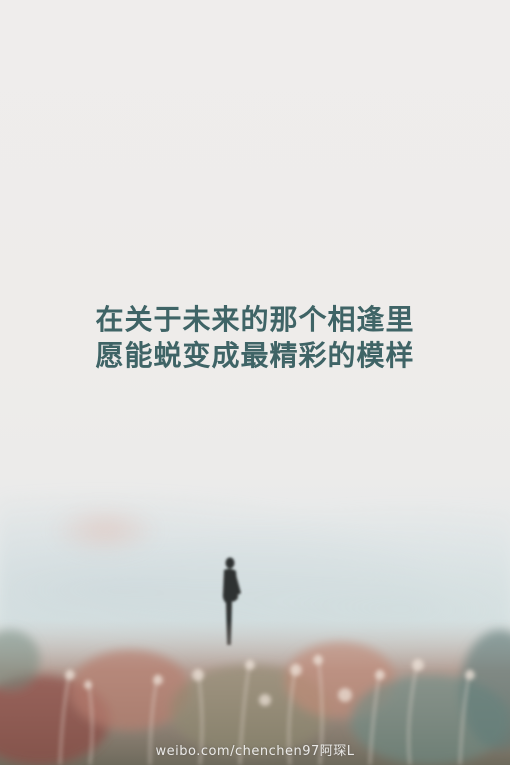  What do you see at coordinates (255, 355) in the screenshot?
I see `quote-line-2: 愿能蜕变成最精彩的模样` at bounding box center [255, 355].